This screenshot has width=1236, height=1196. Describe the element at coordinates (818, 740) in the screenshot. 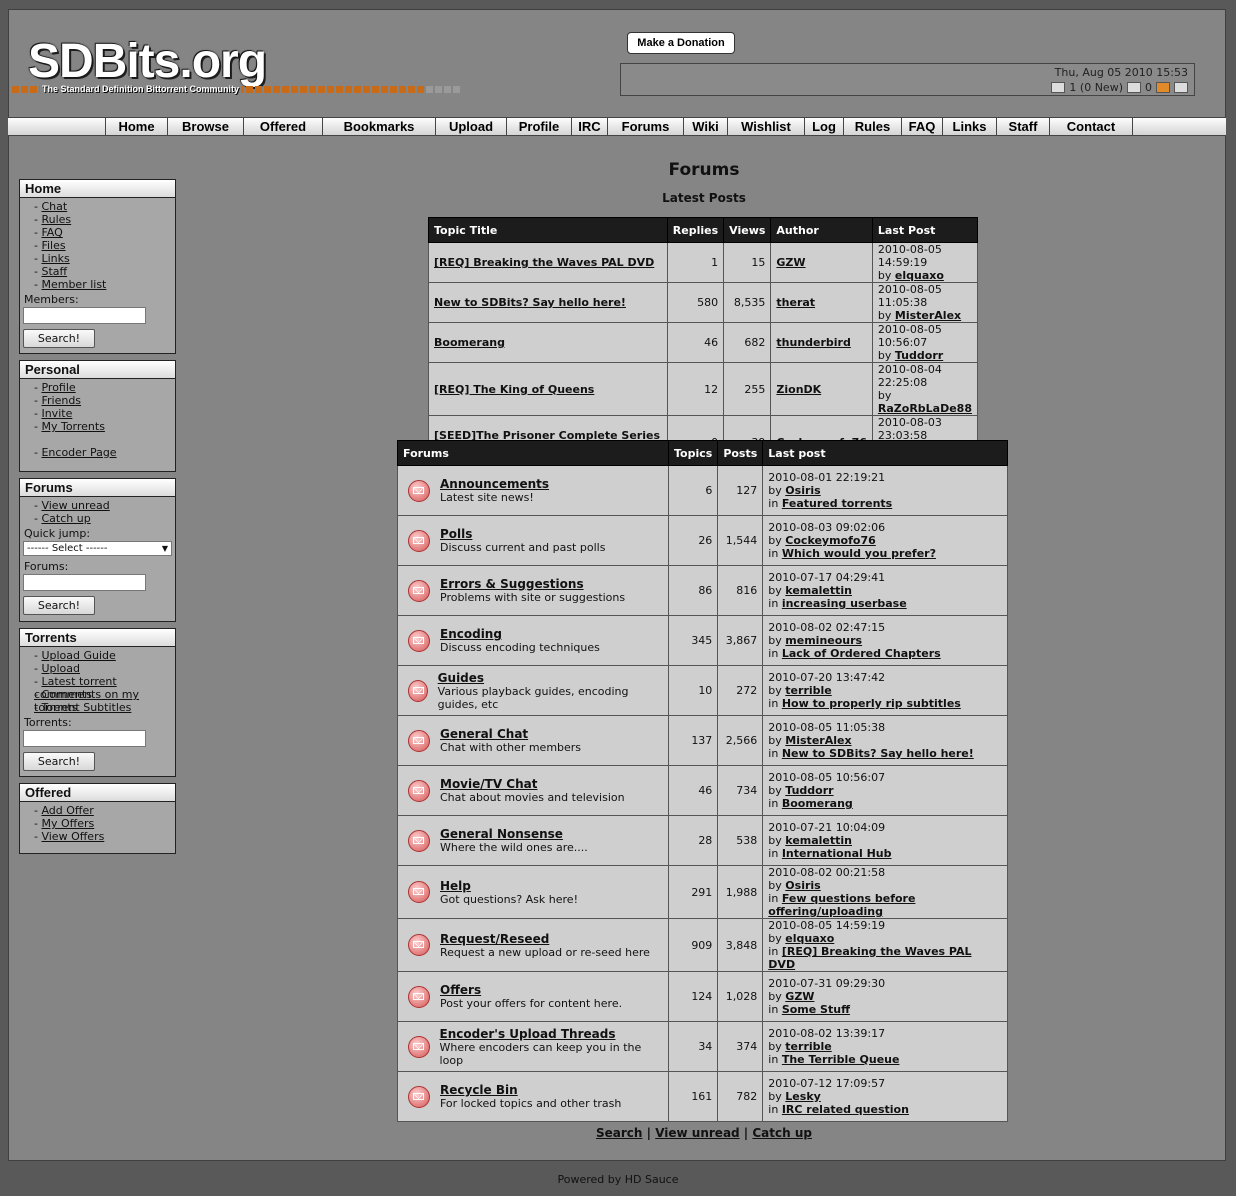

I see `forum-lastpost-user: MisterAlex` at that location.